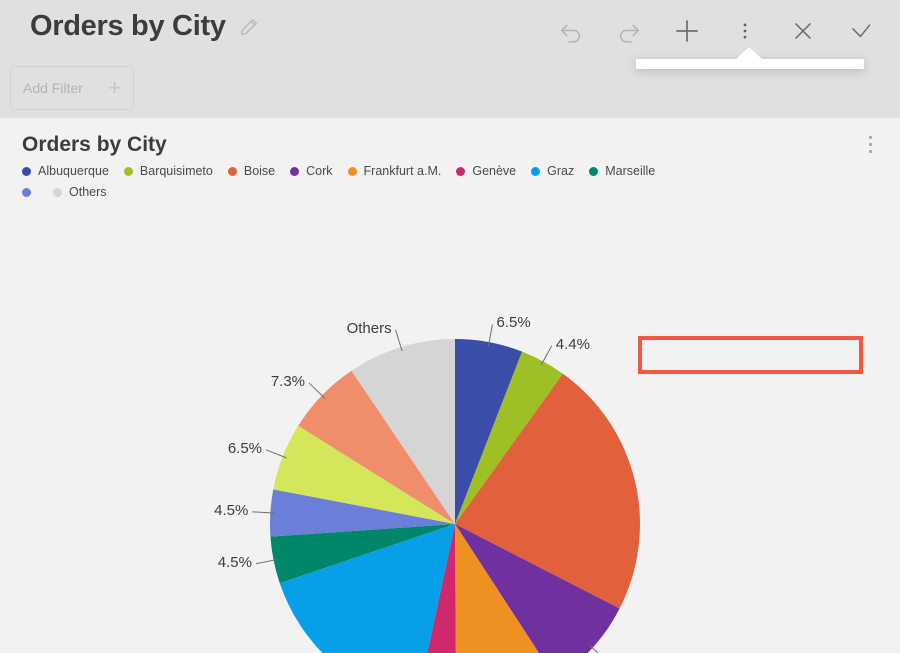  I want to click on chart-title: Orders by City, so click(94, 144).